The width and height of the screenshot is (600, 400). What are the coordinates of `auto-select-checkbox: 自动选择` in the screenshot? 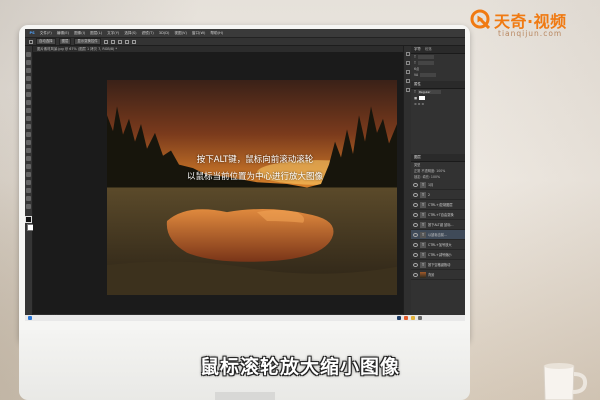 It's located at (46, 41).